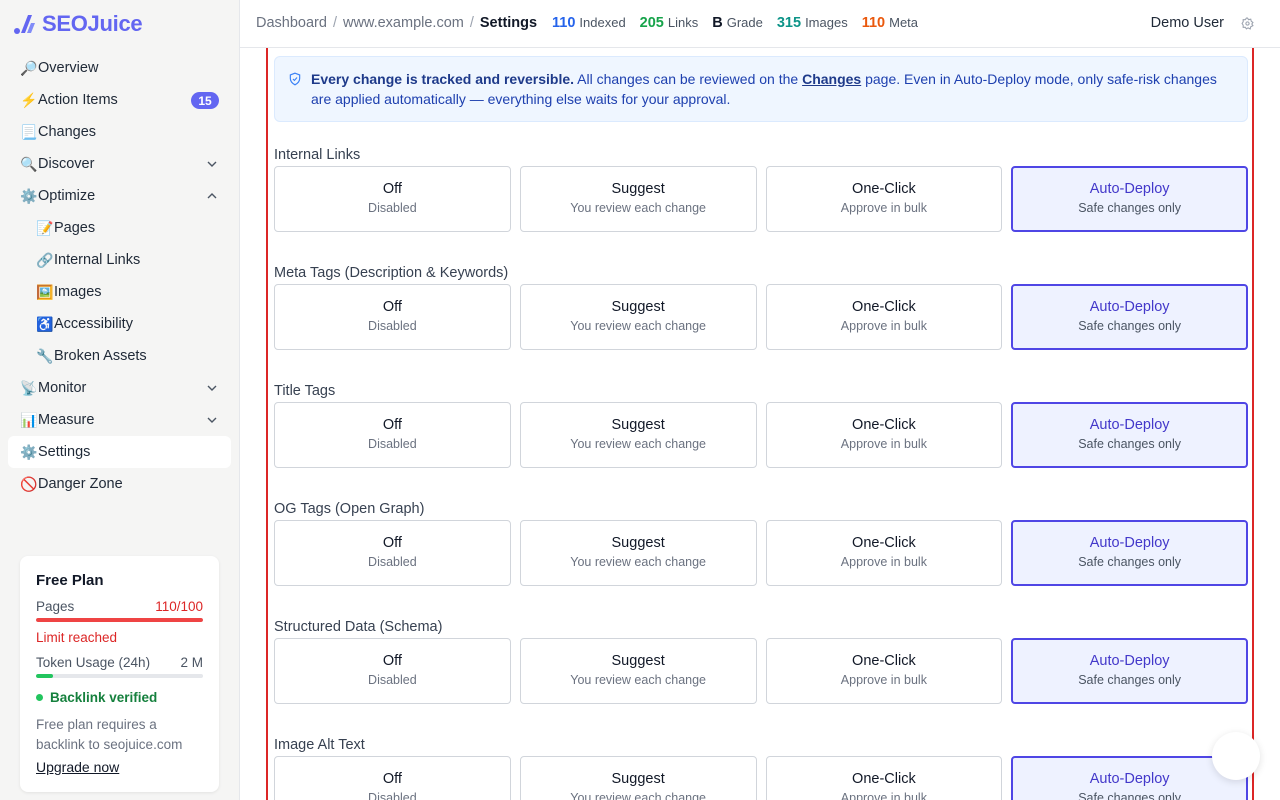 This screenshot has width=1280, height=800. What do you see at coordinates (78, 292) in the screenshot?
I see `sidebar-item-label: Images` at bounding box center [78, 292].